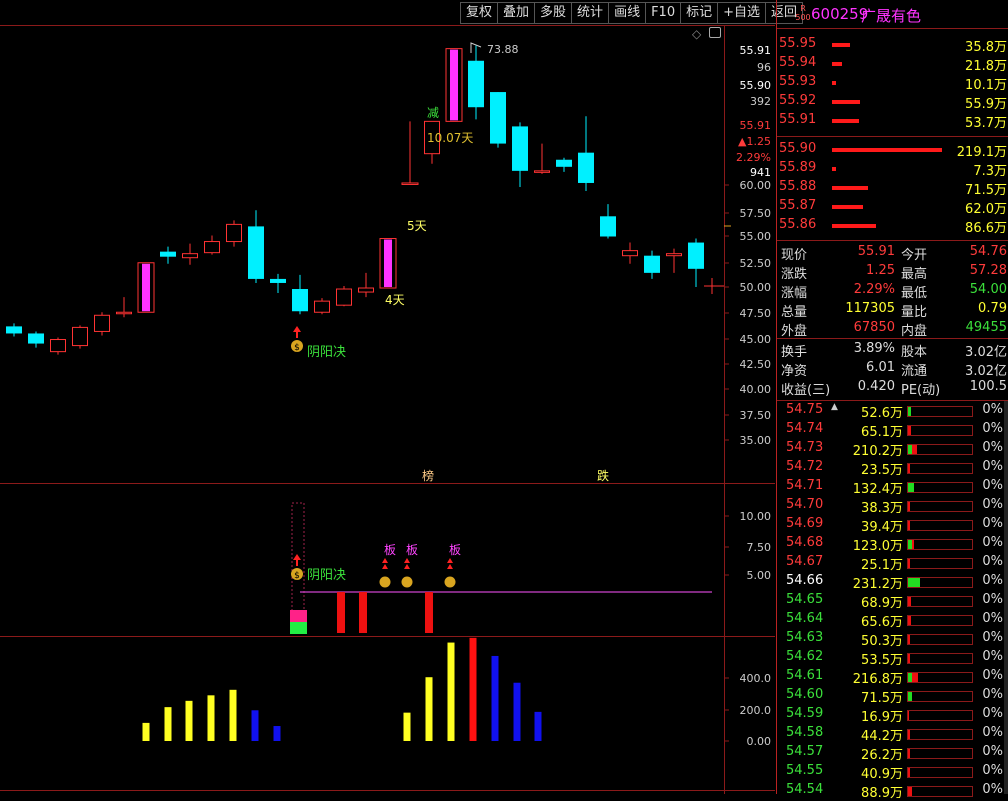 The height and width of the screenshot is (801, 1008). What do you see at coordinates (1006, 597) in the screenshot?
I see `ladder-scrollbar` at bounding box center [1006, 597].